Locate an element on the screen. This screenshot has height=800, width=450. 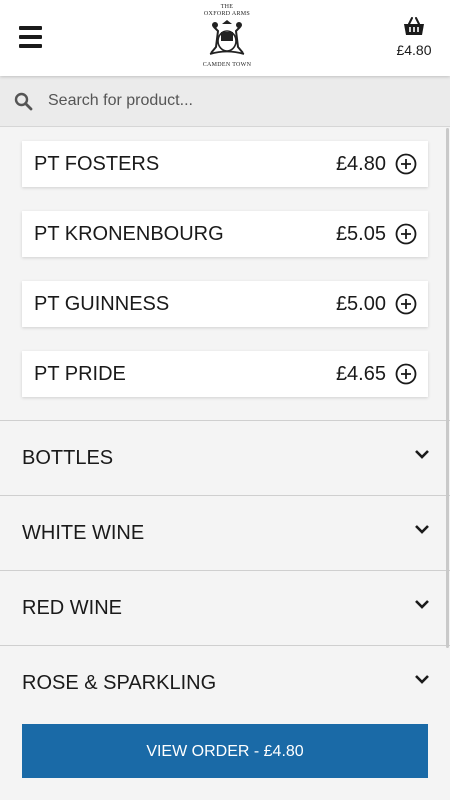
product-row: PT PRIDE £4.65 is located at coordinates (225, 374).